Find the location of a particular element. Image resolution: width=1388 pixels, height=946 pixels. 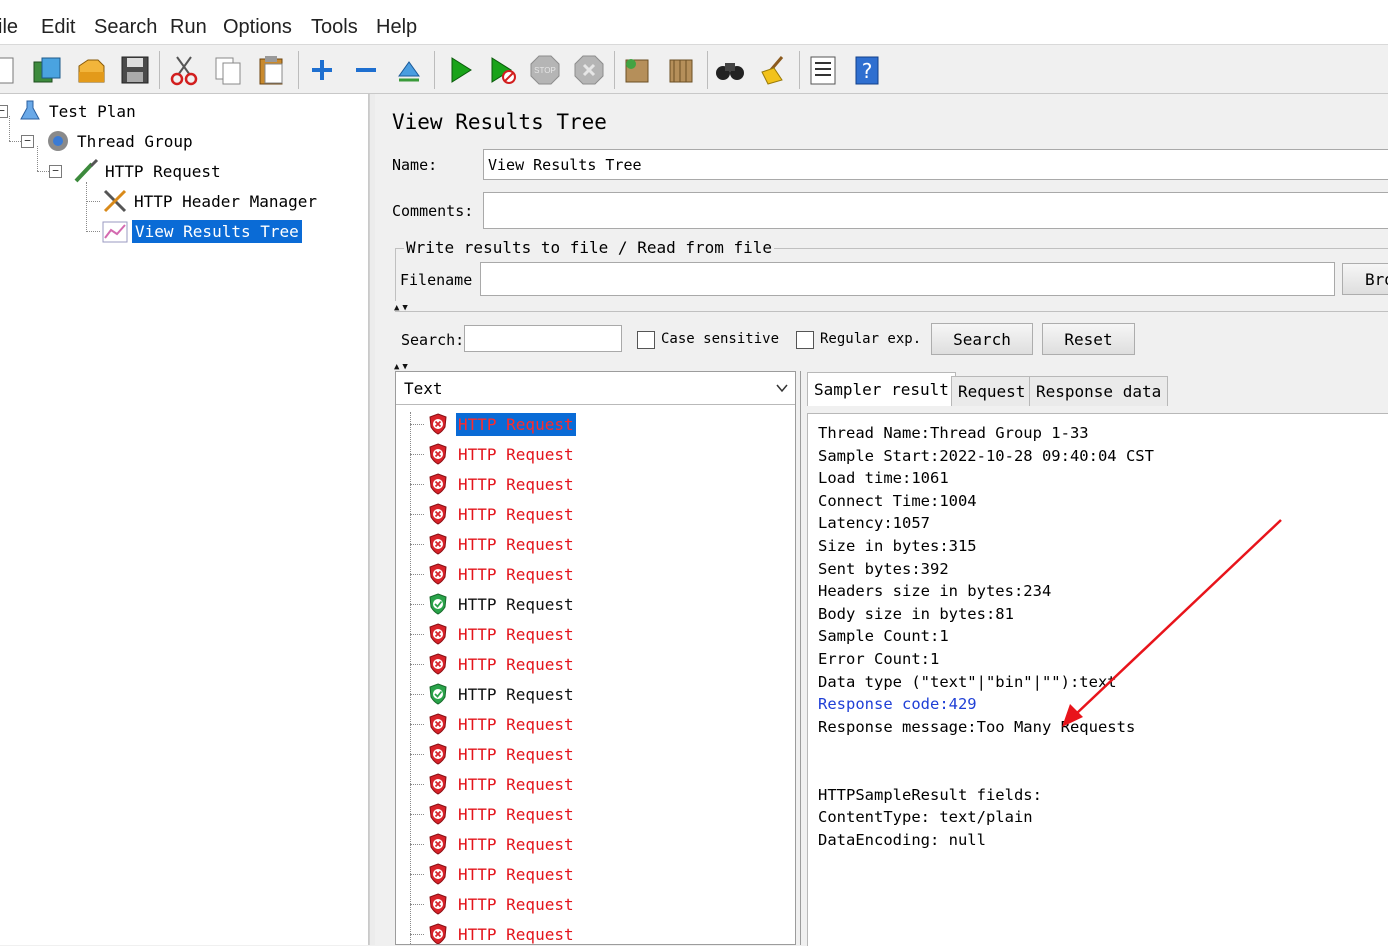

tree-label: View Results Tree is located at coordinates (217, 231).